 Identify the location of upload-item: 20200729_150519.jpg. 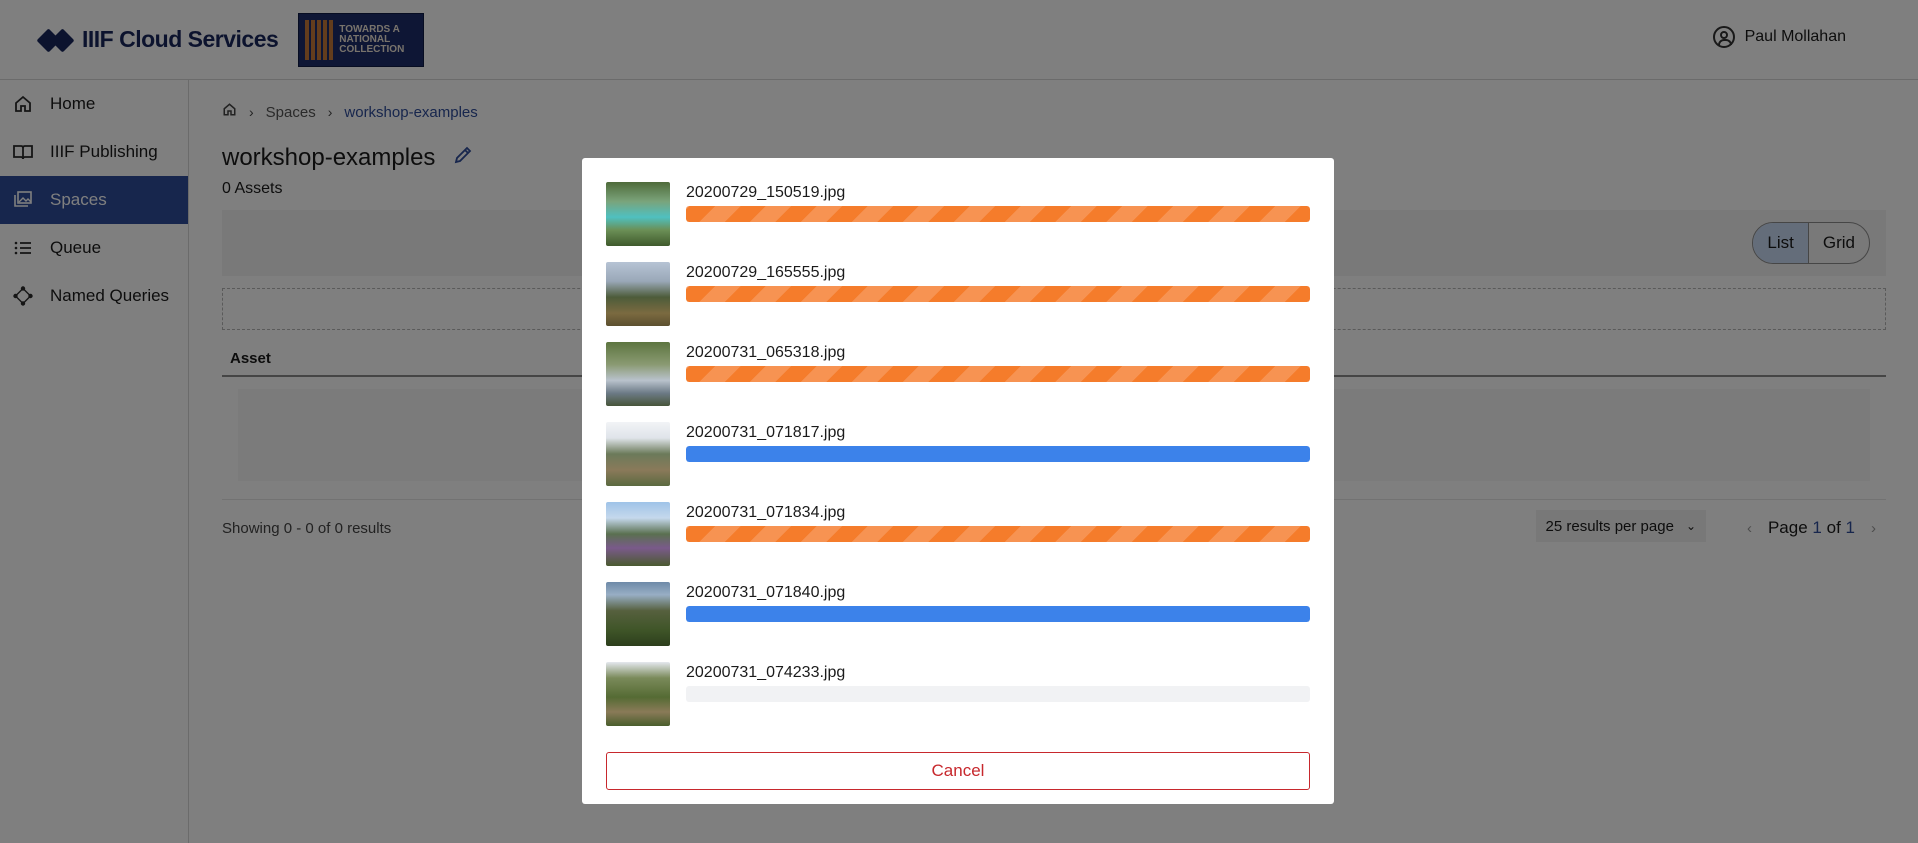
(958, 222).